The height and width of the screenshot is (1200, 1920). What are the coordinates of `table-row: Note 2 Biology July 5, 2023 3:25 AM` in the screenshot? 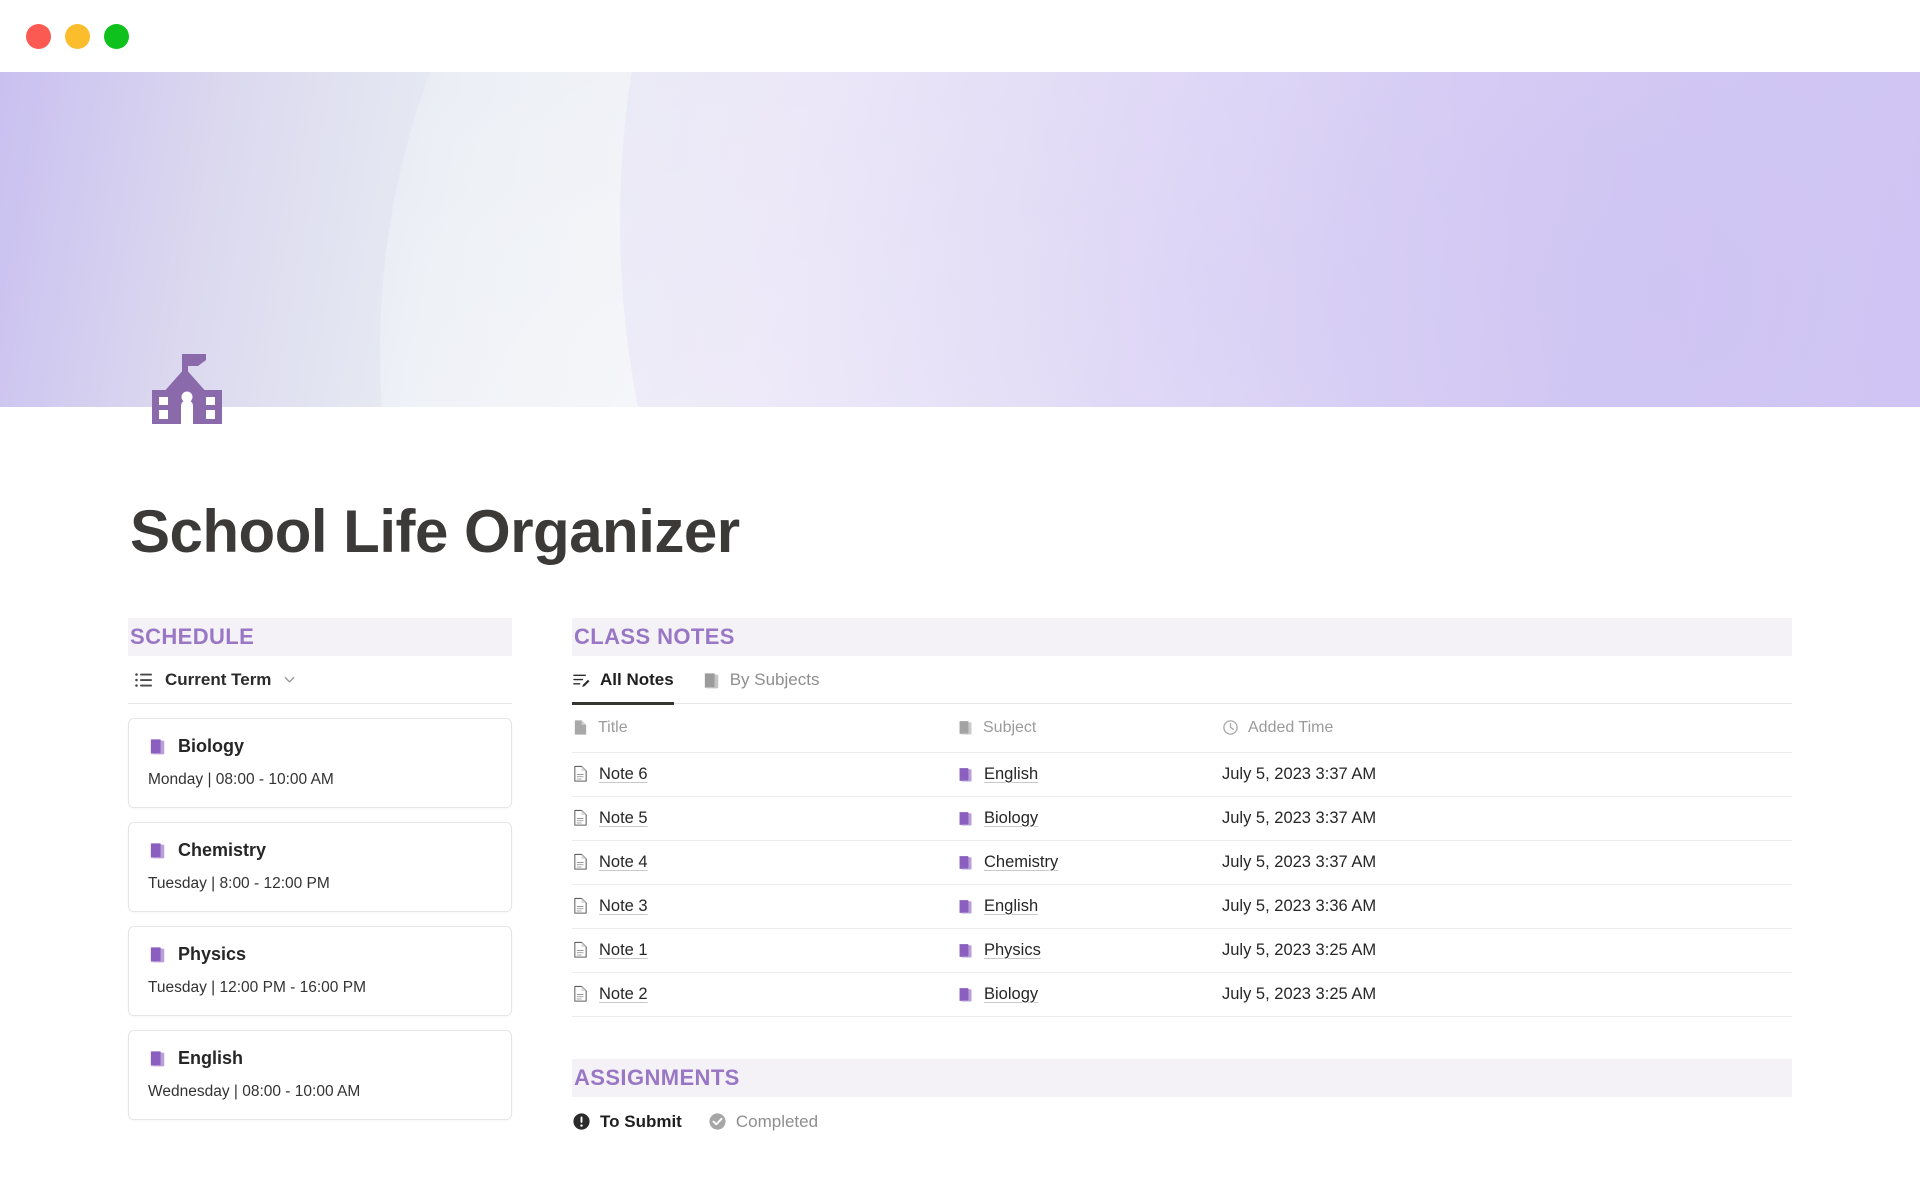 It's located at (1182, 994).